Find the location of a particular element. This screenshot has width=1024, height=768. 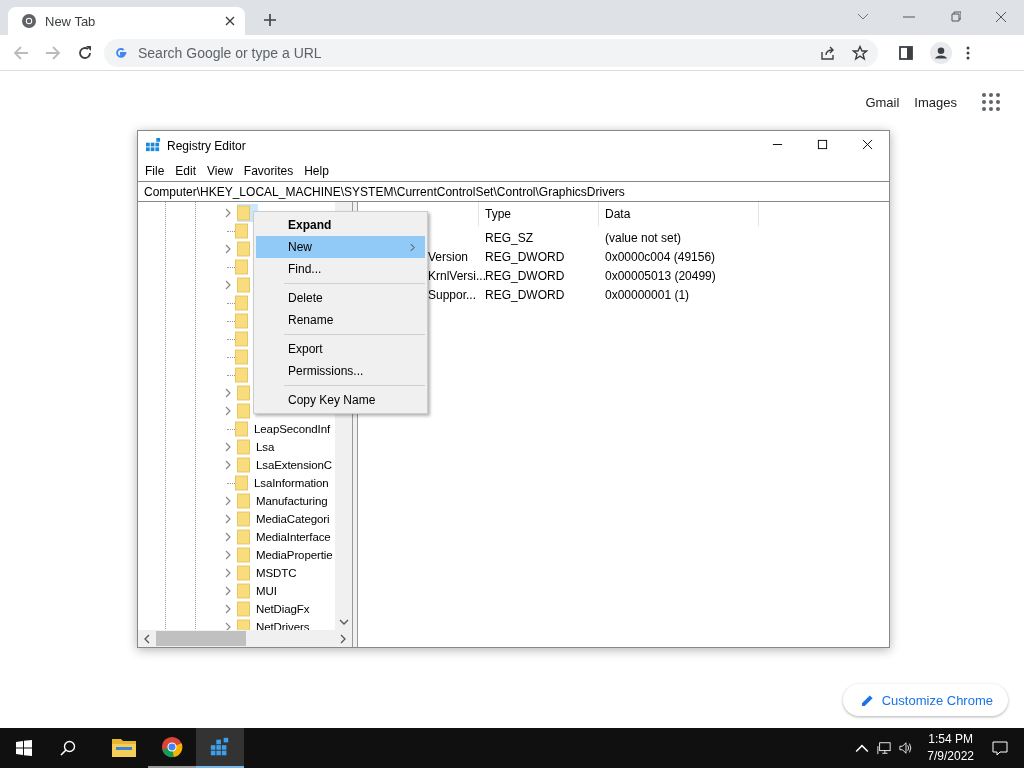

value-data: 0x00000001 (1) is located at coordinates (647, 294).